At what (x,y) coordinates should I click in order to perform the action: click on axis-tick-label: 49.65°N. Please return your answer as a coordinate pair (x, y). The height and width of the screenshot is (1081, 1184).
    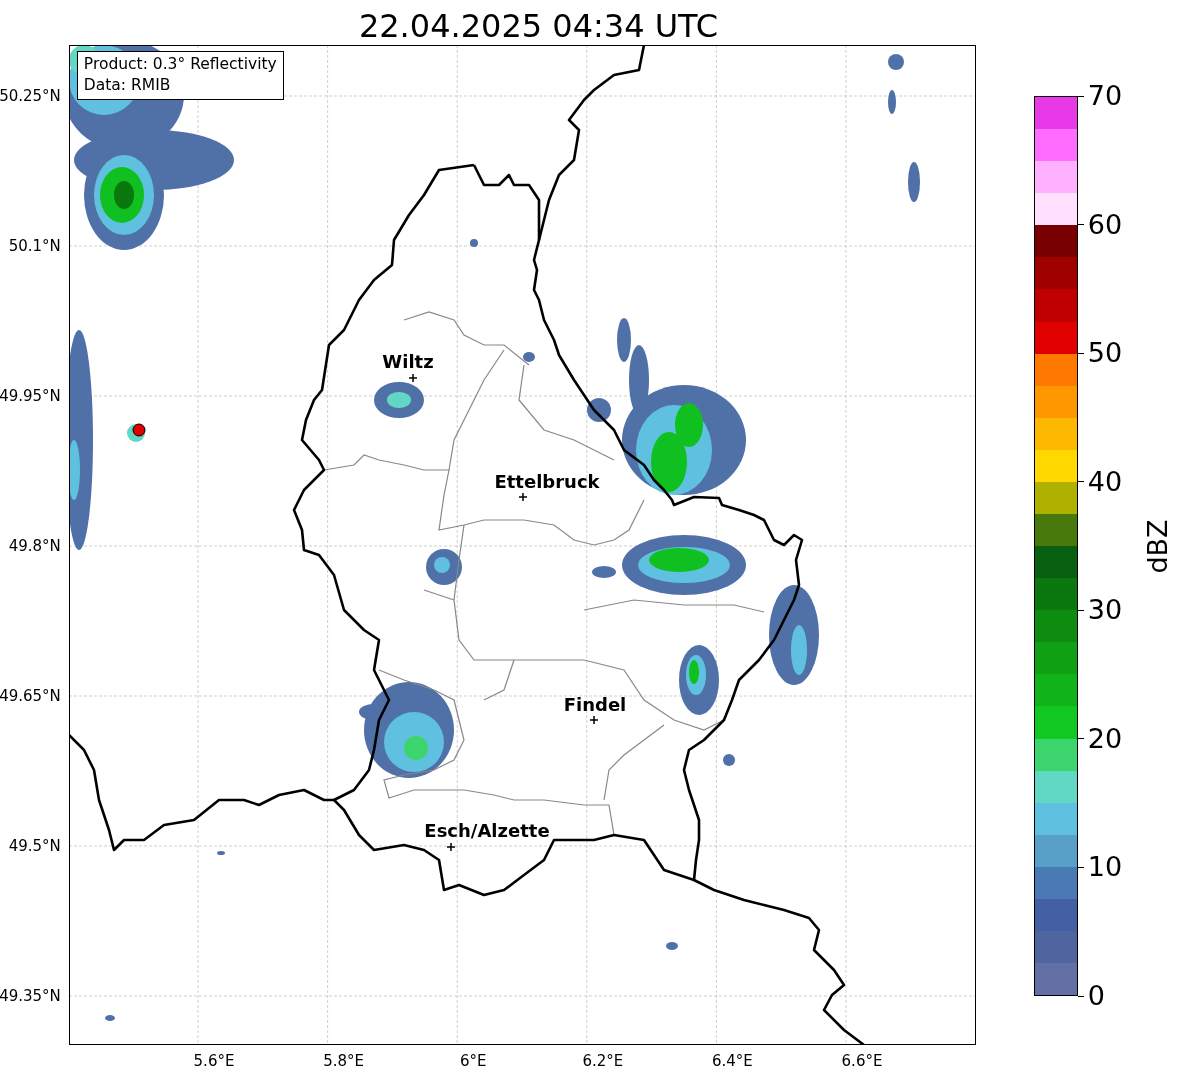
    Looking at the image, I should click on (30, 696).